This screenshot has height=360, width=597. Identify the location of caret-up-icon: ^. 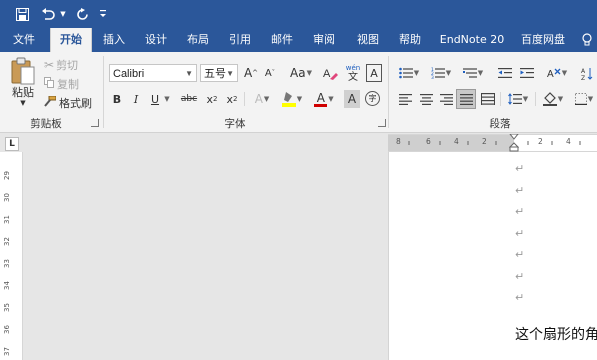
(255, 73).